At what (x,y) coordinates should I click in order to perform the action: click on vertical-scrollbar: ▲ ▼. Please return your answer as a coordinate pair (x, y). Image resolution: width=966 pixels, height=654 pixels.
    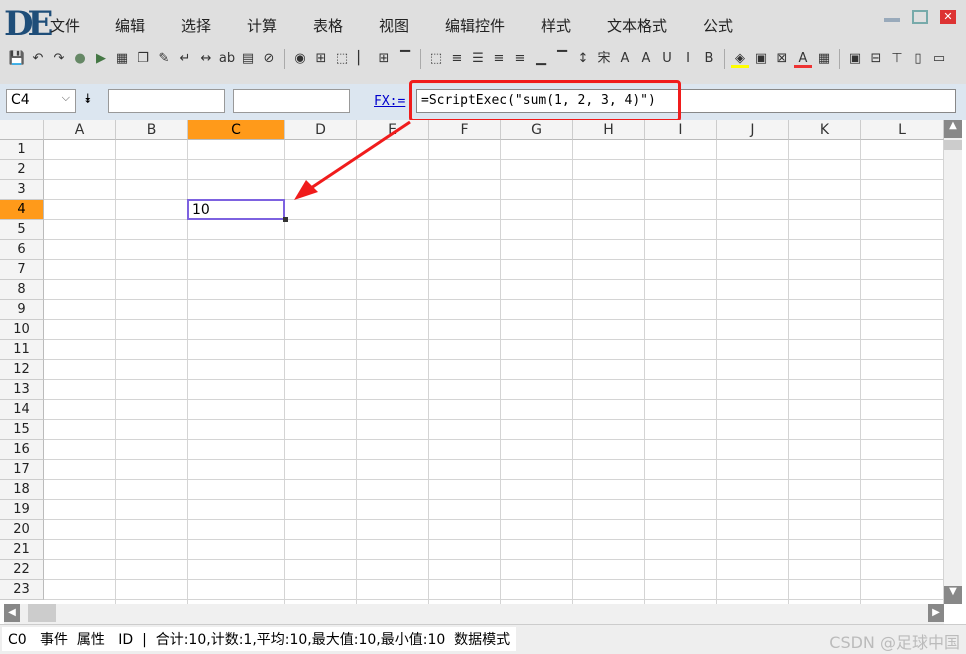
    Looking at the image, I should click on (953, 362).